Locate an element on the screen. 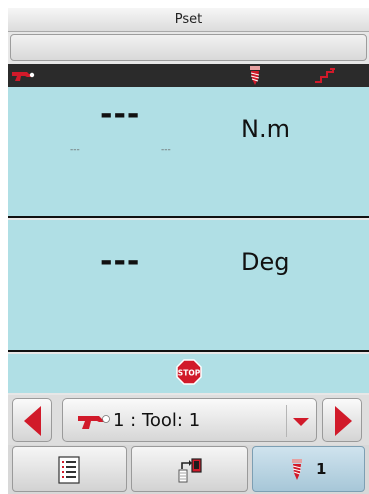 The image size is (369, 494). tool-nav-row: 1 : Tool: 1 is located at coordinates (188, 420).